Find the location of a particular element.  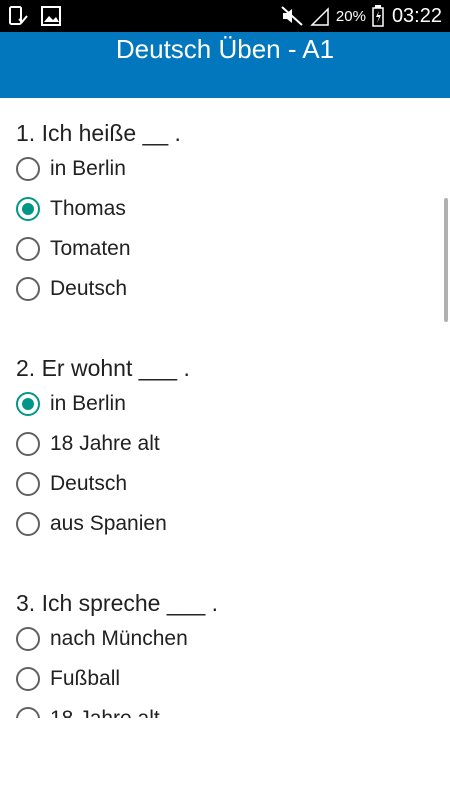

image-icon is located at coordinates (51, 16).